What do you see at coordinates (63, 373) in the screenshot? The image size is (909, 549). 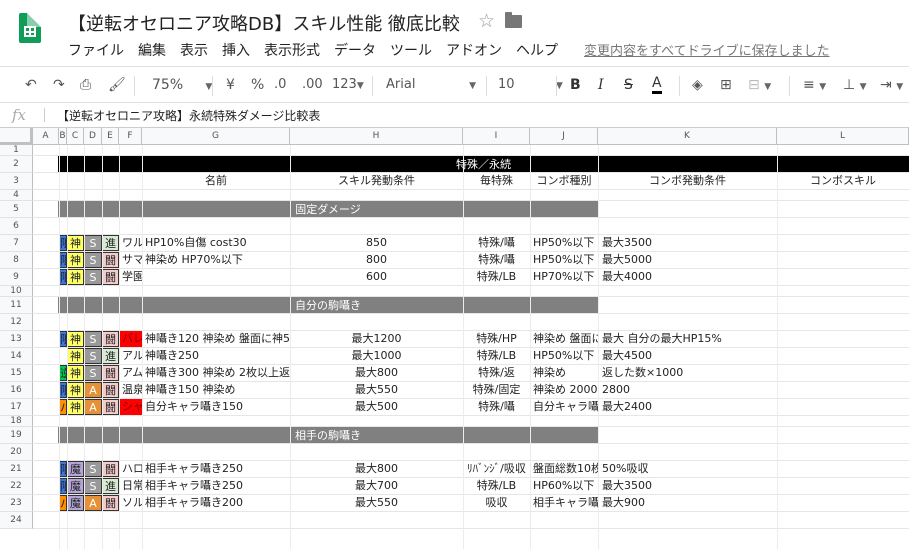 I see `rarity-badge: 逆` at bounding box center [63, 373].